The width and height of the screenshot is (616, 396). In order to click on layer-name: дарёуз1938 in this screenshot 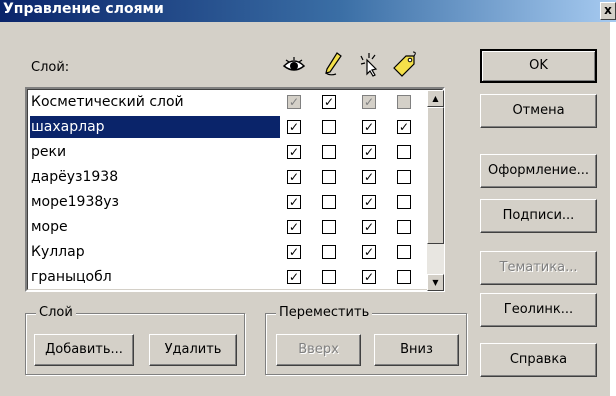, I will do `click(155, 177)`.